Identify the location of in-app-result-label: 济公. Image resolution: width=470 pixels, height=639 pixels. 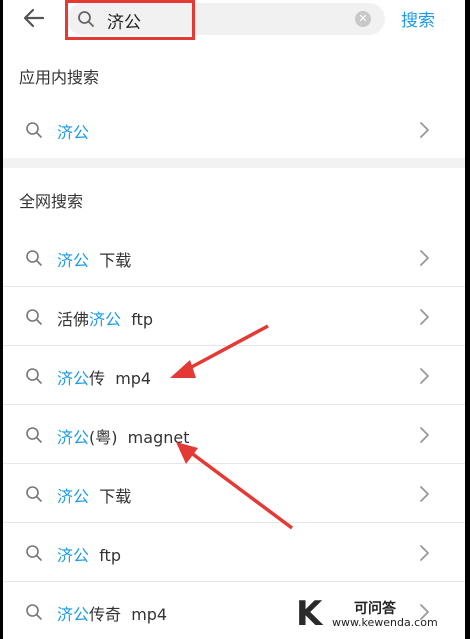
(73, 131).